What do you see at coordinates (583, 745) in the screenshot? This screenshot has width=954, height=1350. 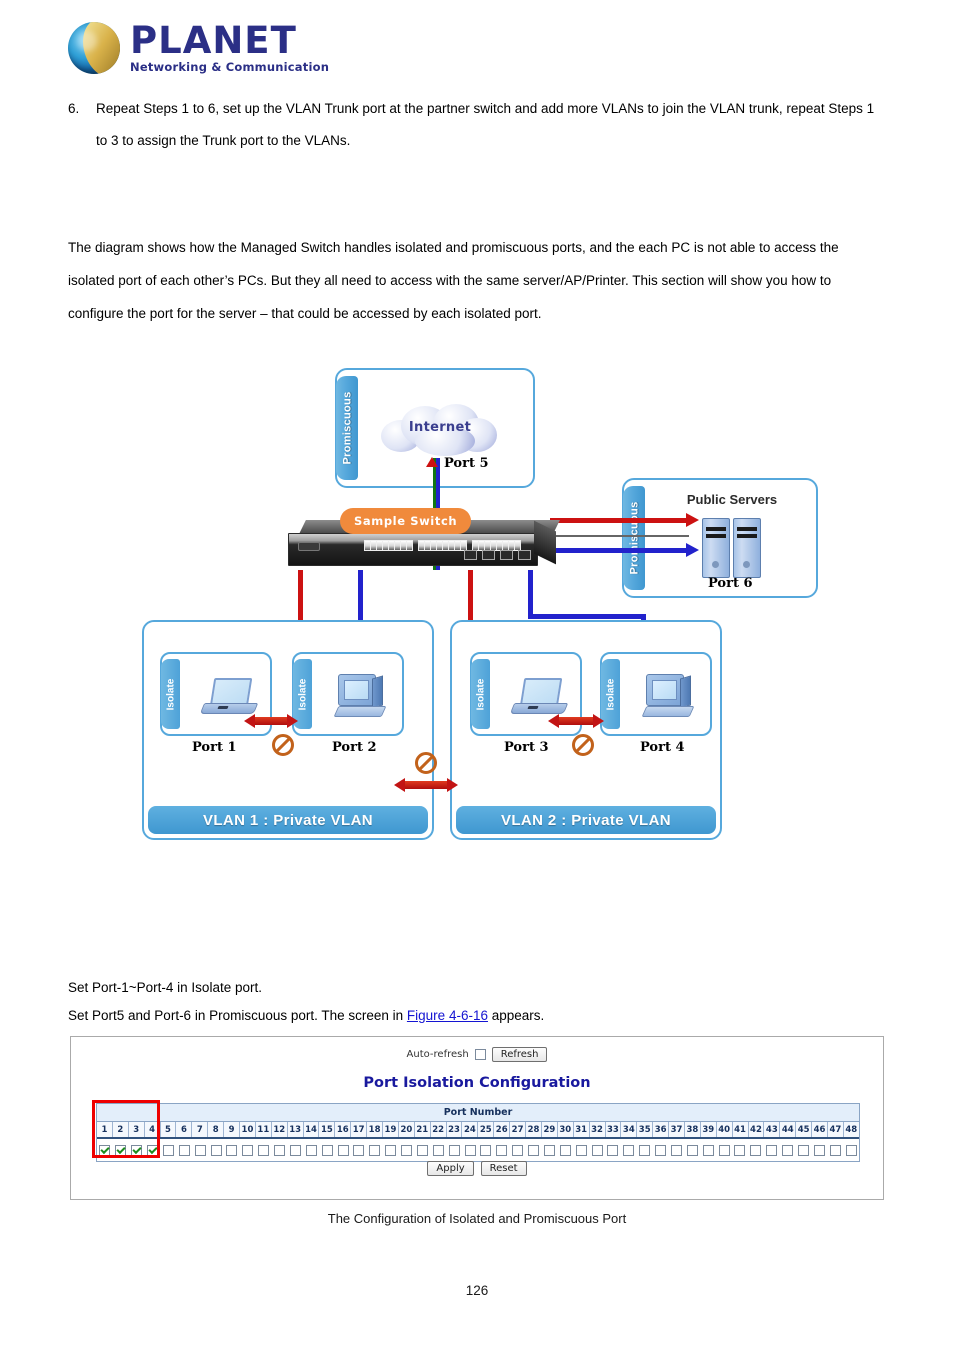 I see `no-access-sign-vlan2` at bounding box center [583, 745].